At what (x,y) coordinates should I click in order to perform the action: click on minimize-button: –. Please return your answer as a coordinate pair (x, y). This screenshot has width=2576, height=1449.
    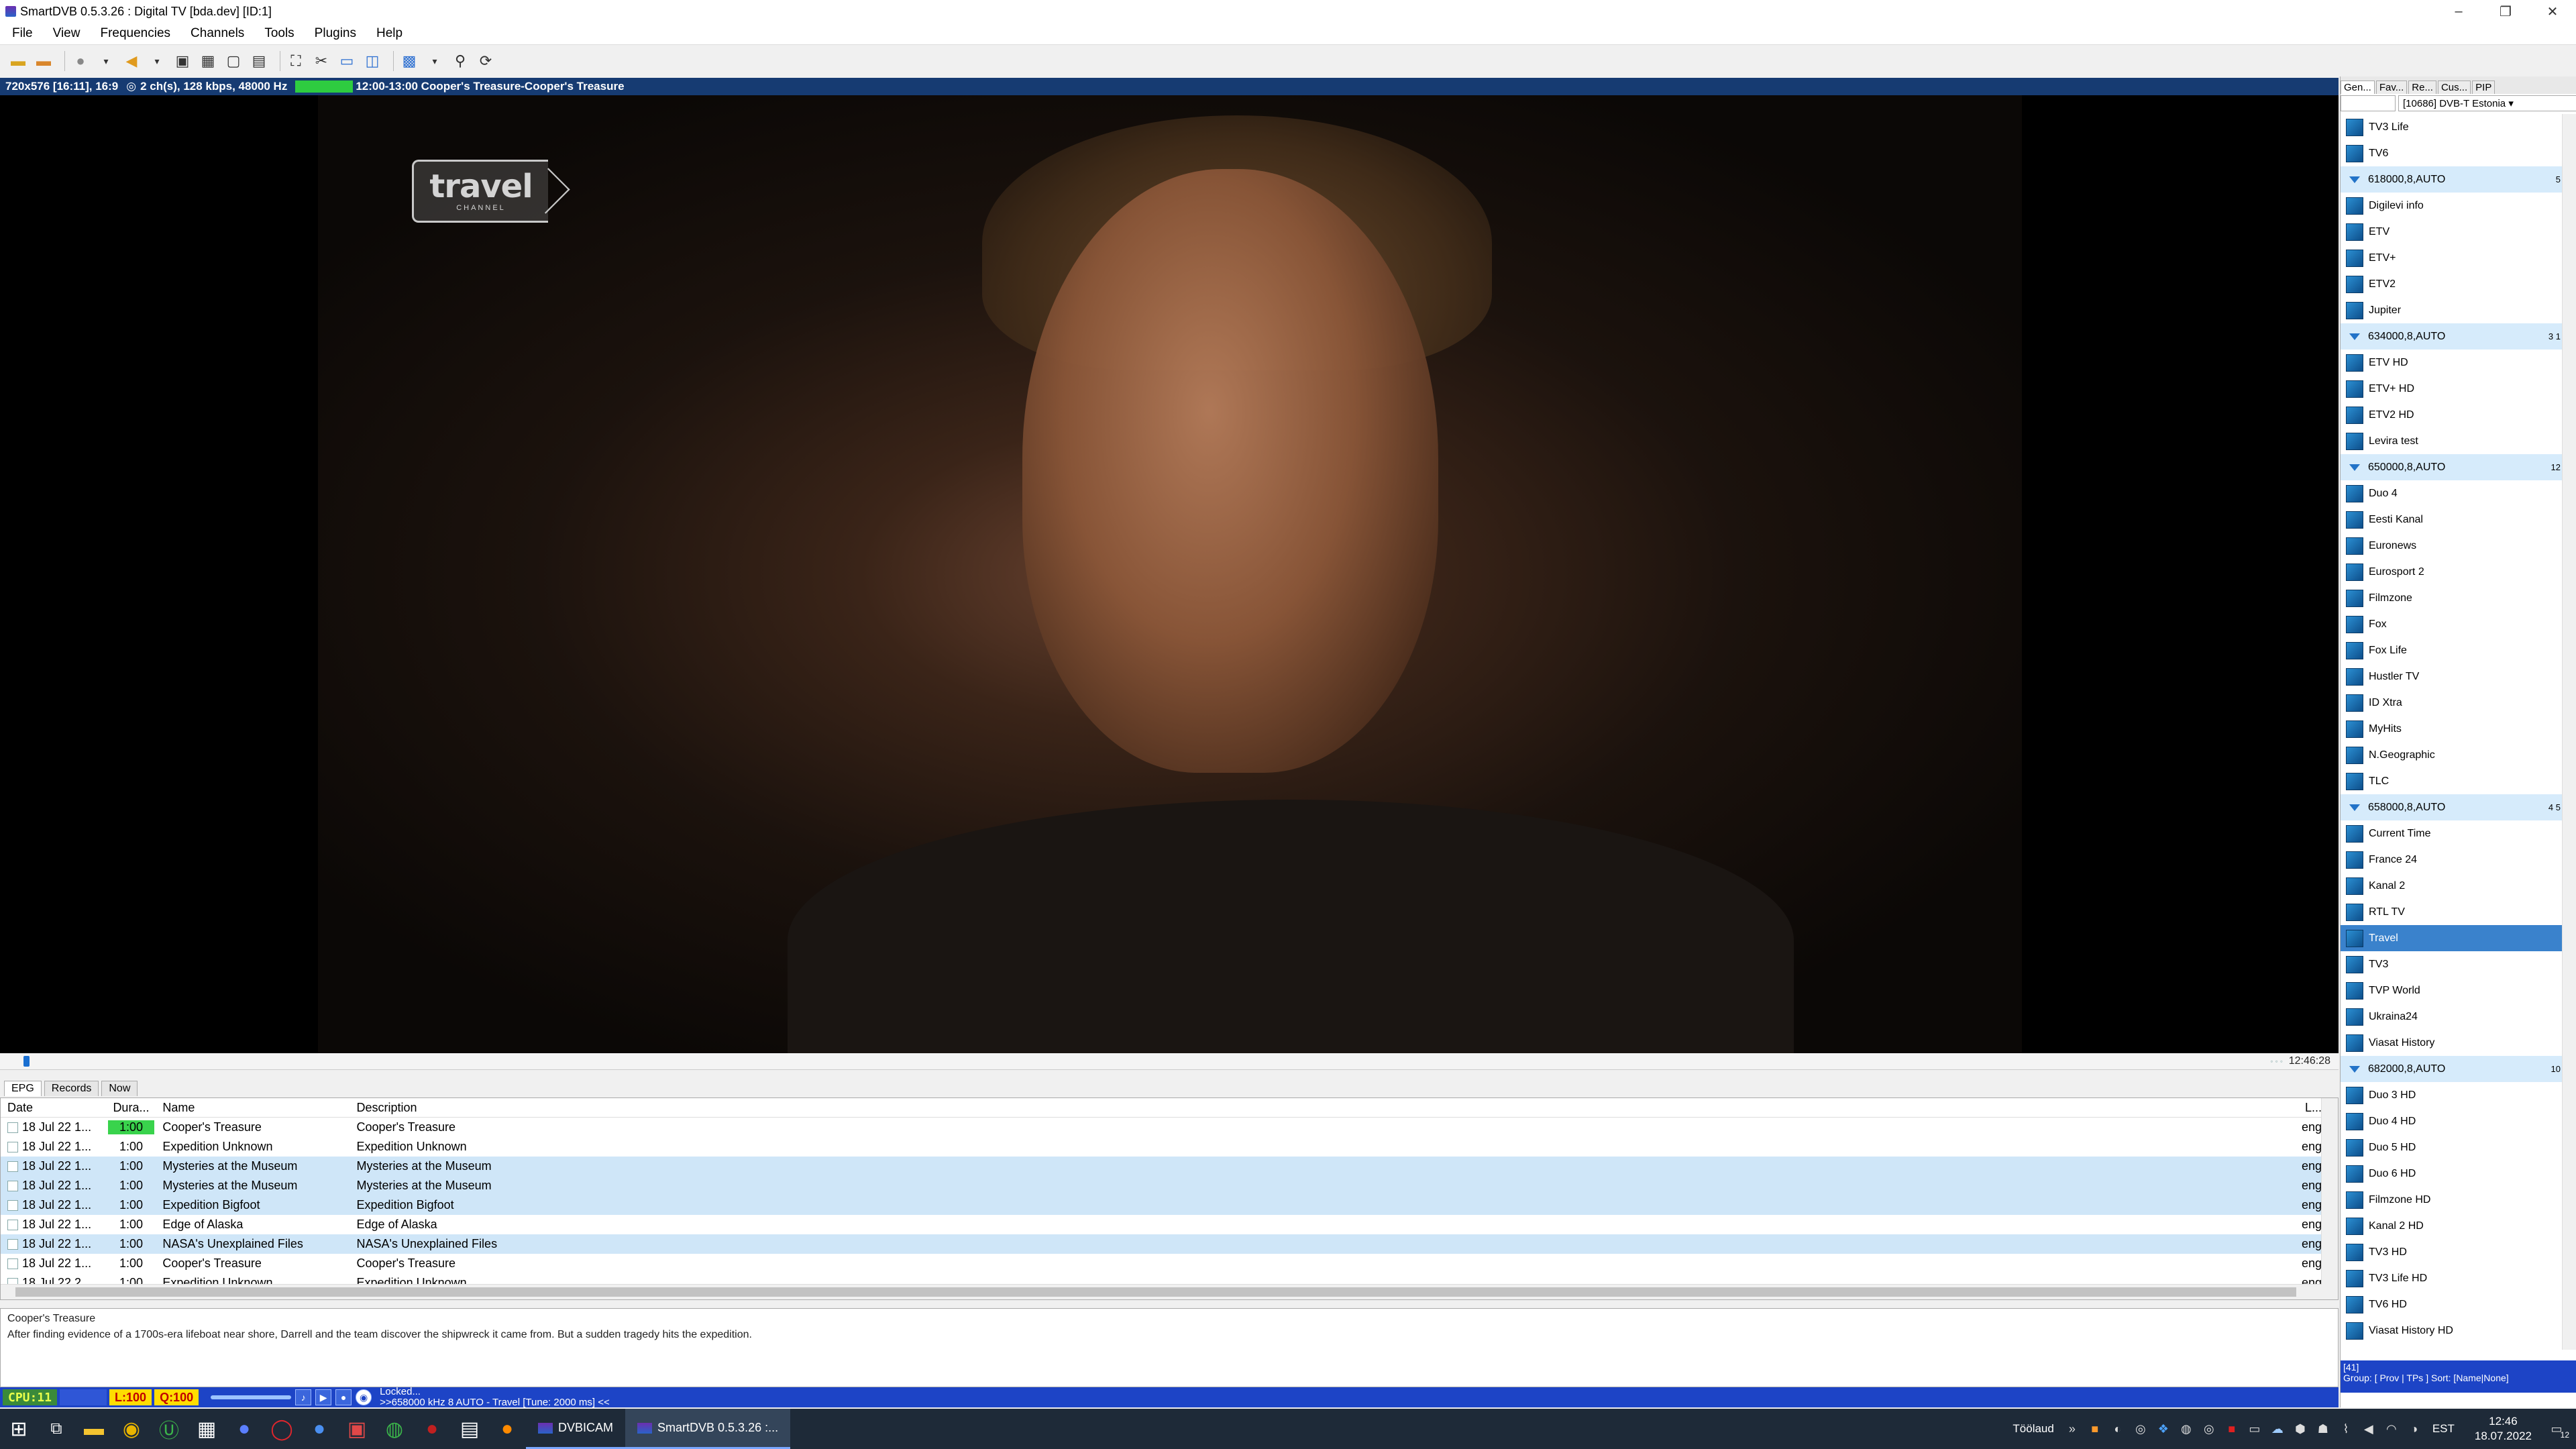
    Looking at the image, I should click on (2458, 11).